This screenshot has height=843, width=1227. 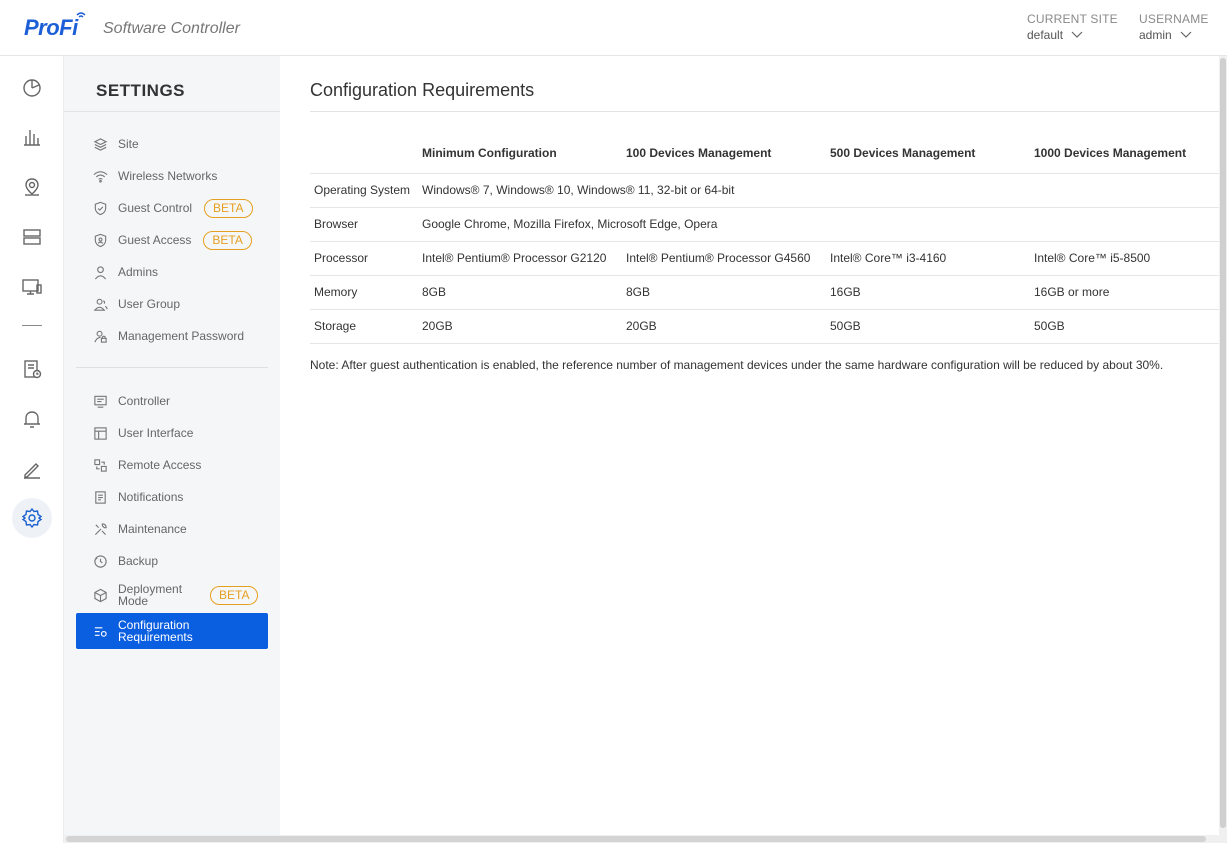 I want to click on alerts-icon, so click(x=32, y=419).